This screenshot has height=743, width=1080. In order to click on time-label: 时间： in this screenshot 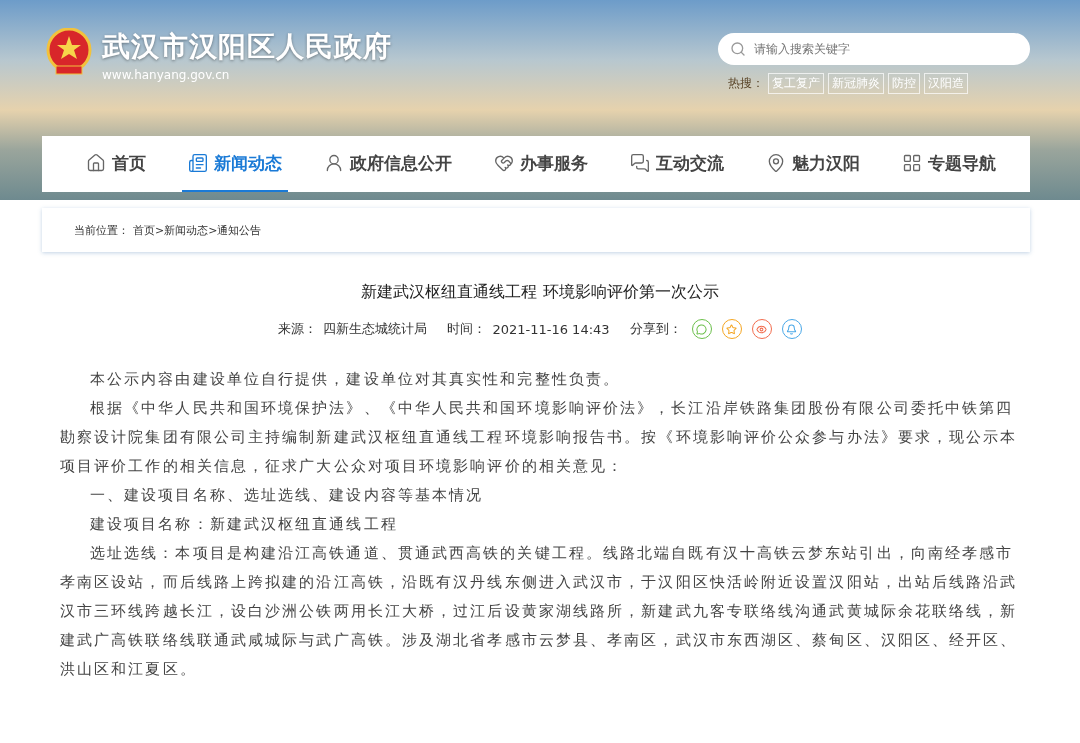, I will do `click(467, 329)`.